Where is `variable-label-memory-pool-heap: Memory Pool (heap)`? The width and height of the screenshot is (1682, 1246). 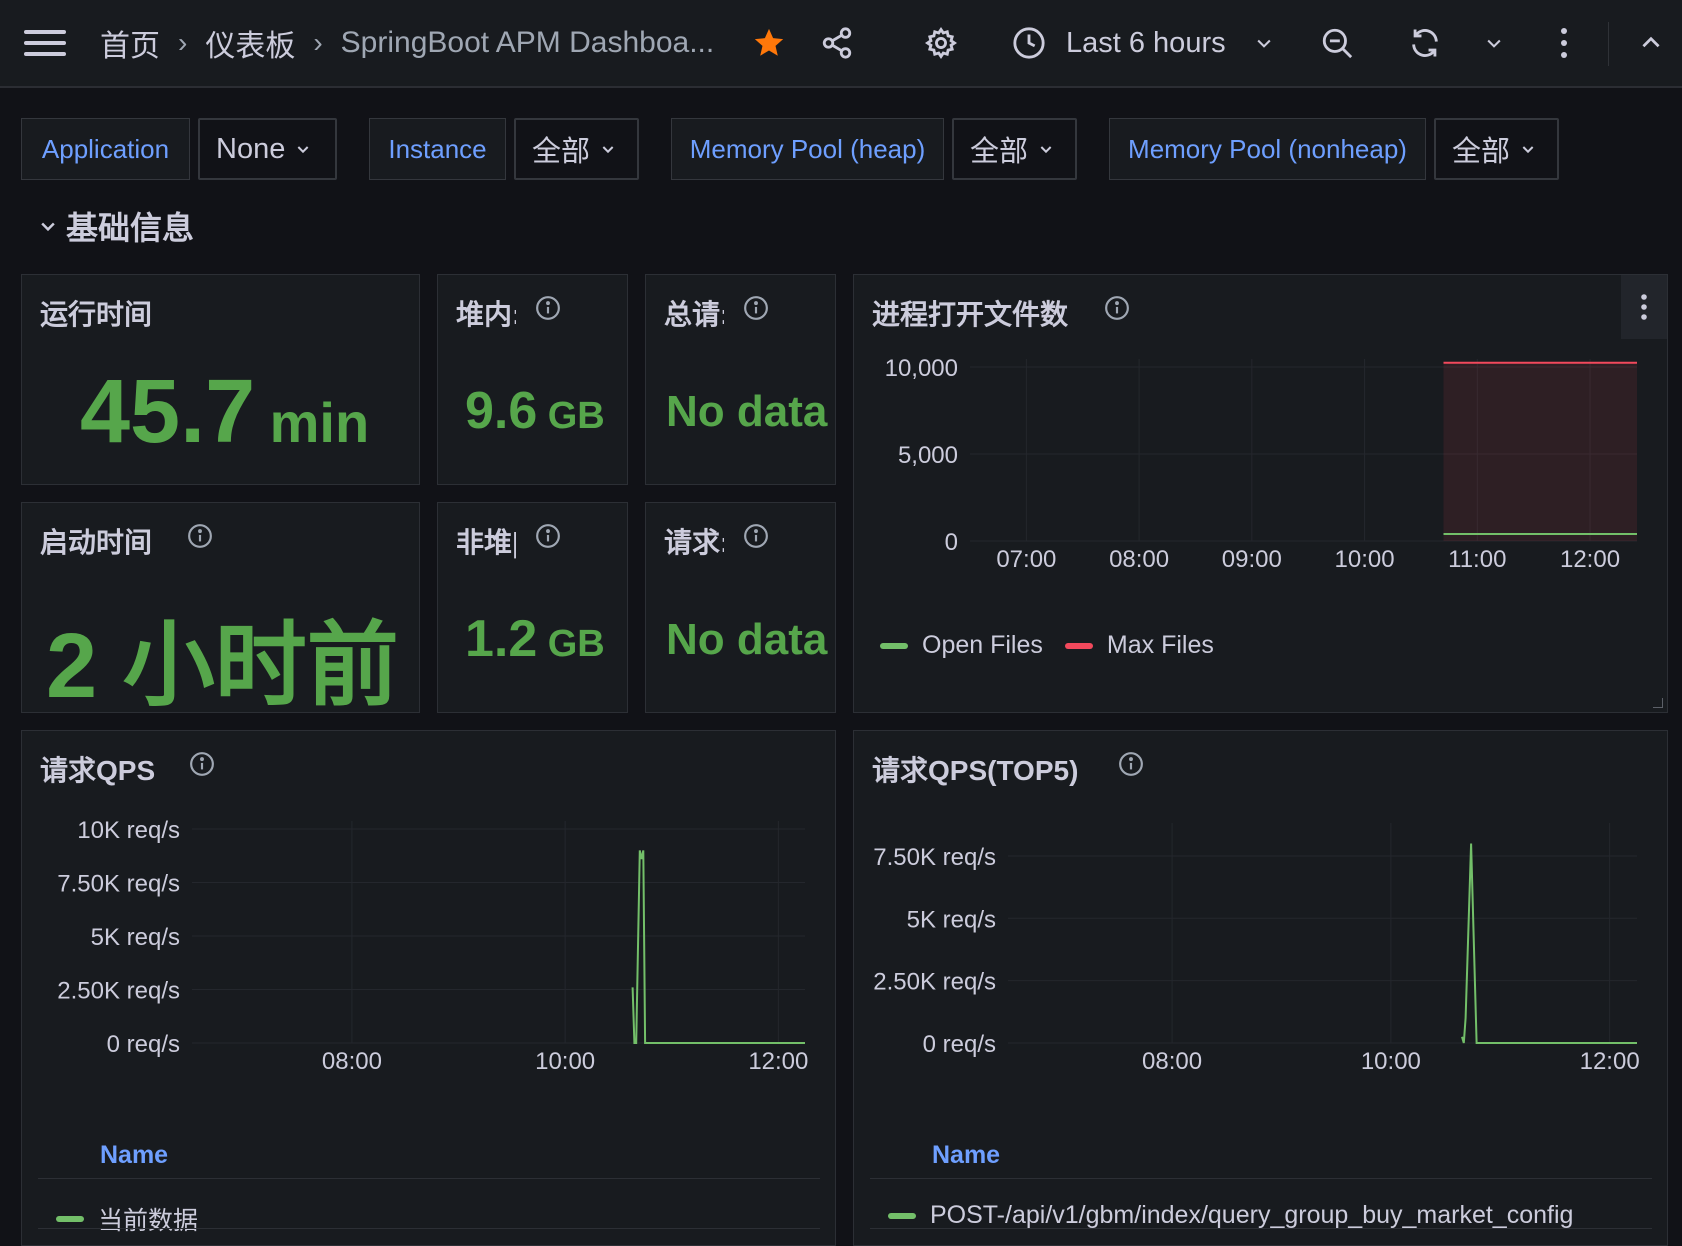 variable-label-memory-pool-heap: Memory Pool (heap) is located at coordinates (807, 149).